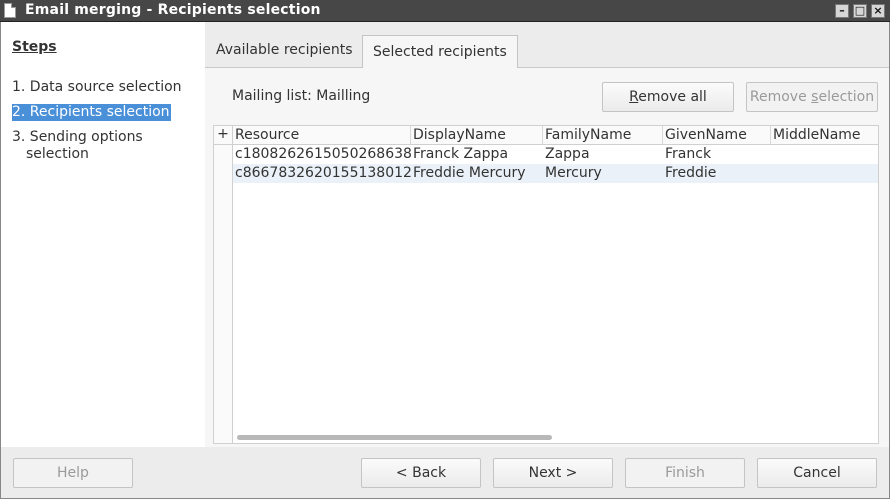 This screenshot has height=499, width=890. What do you see at coordinates (780, 97) in the screenshot?
I see `remove-selection-label-prefix: Remove` at bounding box center [780, 97].